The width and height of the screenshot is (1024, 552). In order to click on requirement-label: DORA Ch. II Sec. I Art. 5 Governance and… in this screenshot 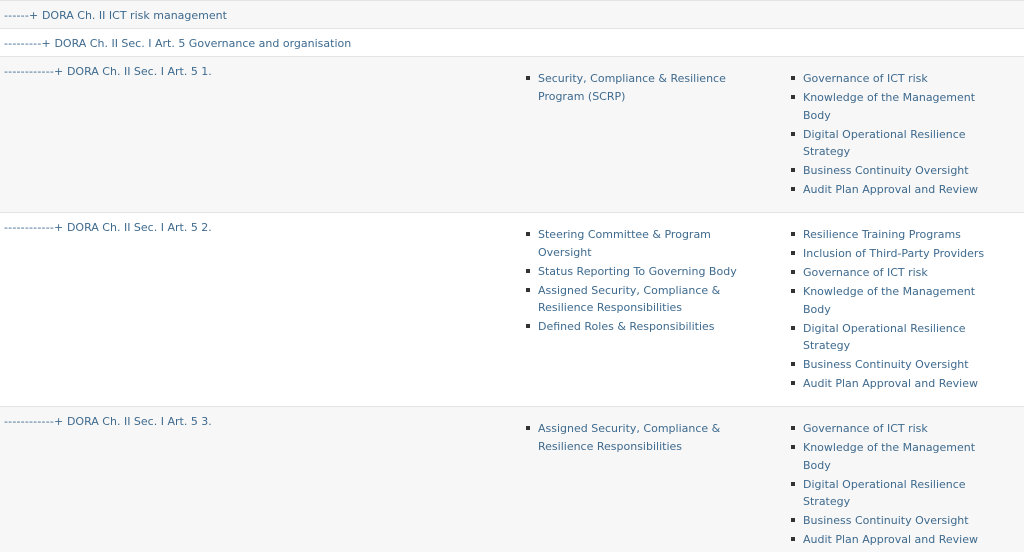, I will do `click(203, 43)`.